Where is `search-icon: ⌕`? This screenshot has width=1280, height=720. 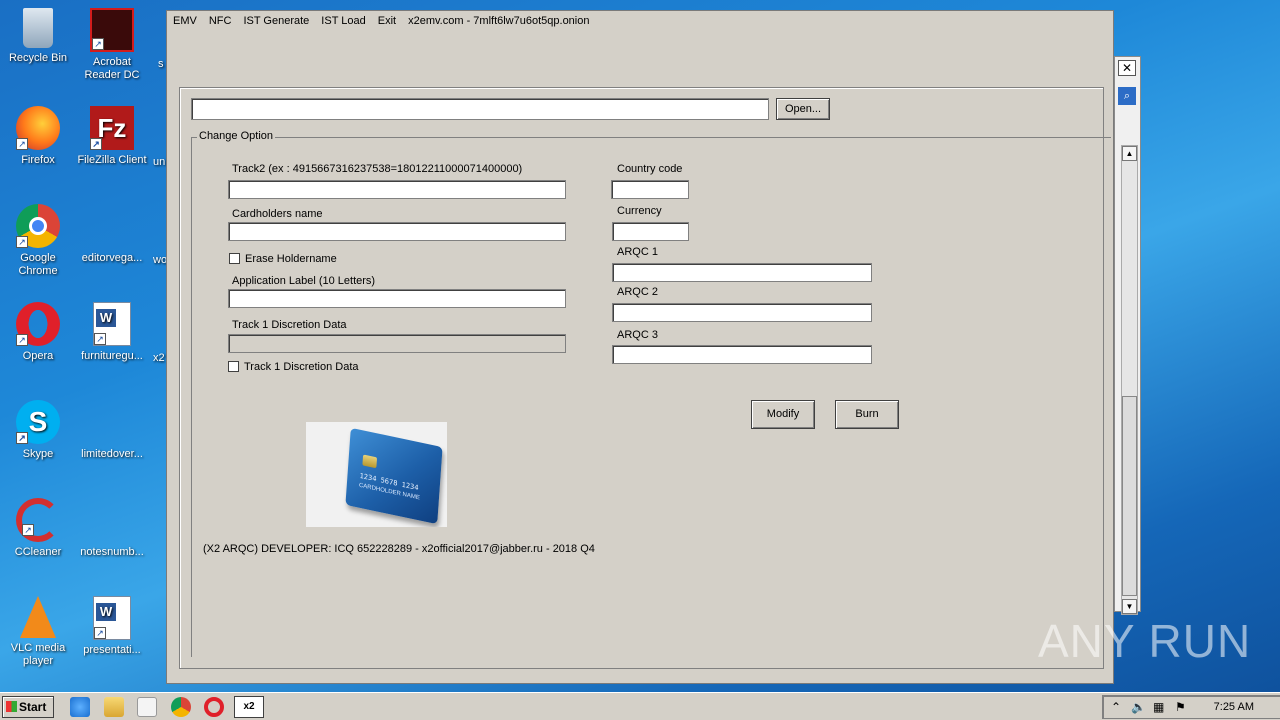
search-icon: ⌕ is located at coordinates (1127, 96).